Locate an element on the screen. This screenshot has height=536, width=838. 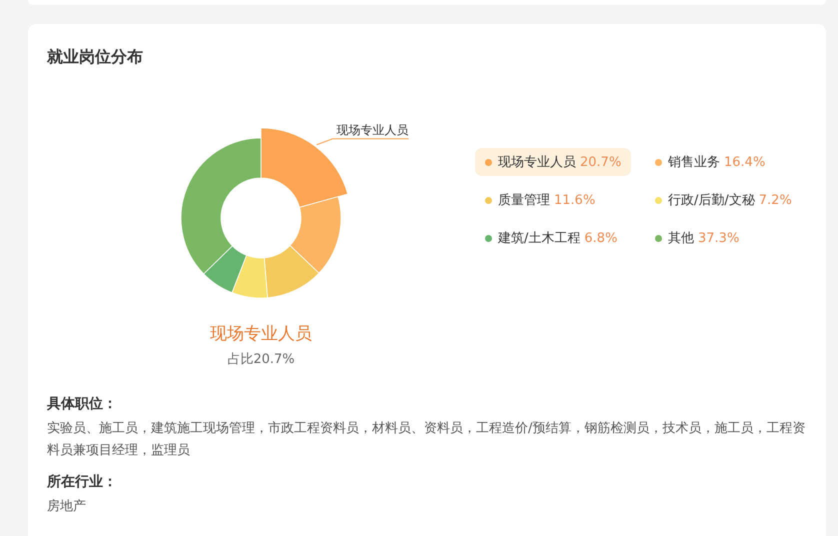
legend-label: 销售业务 is located at coordinates (694, 162).